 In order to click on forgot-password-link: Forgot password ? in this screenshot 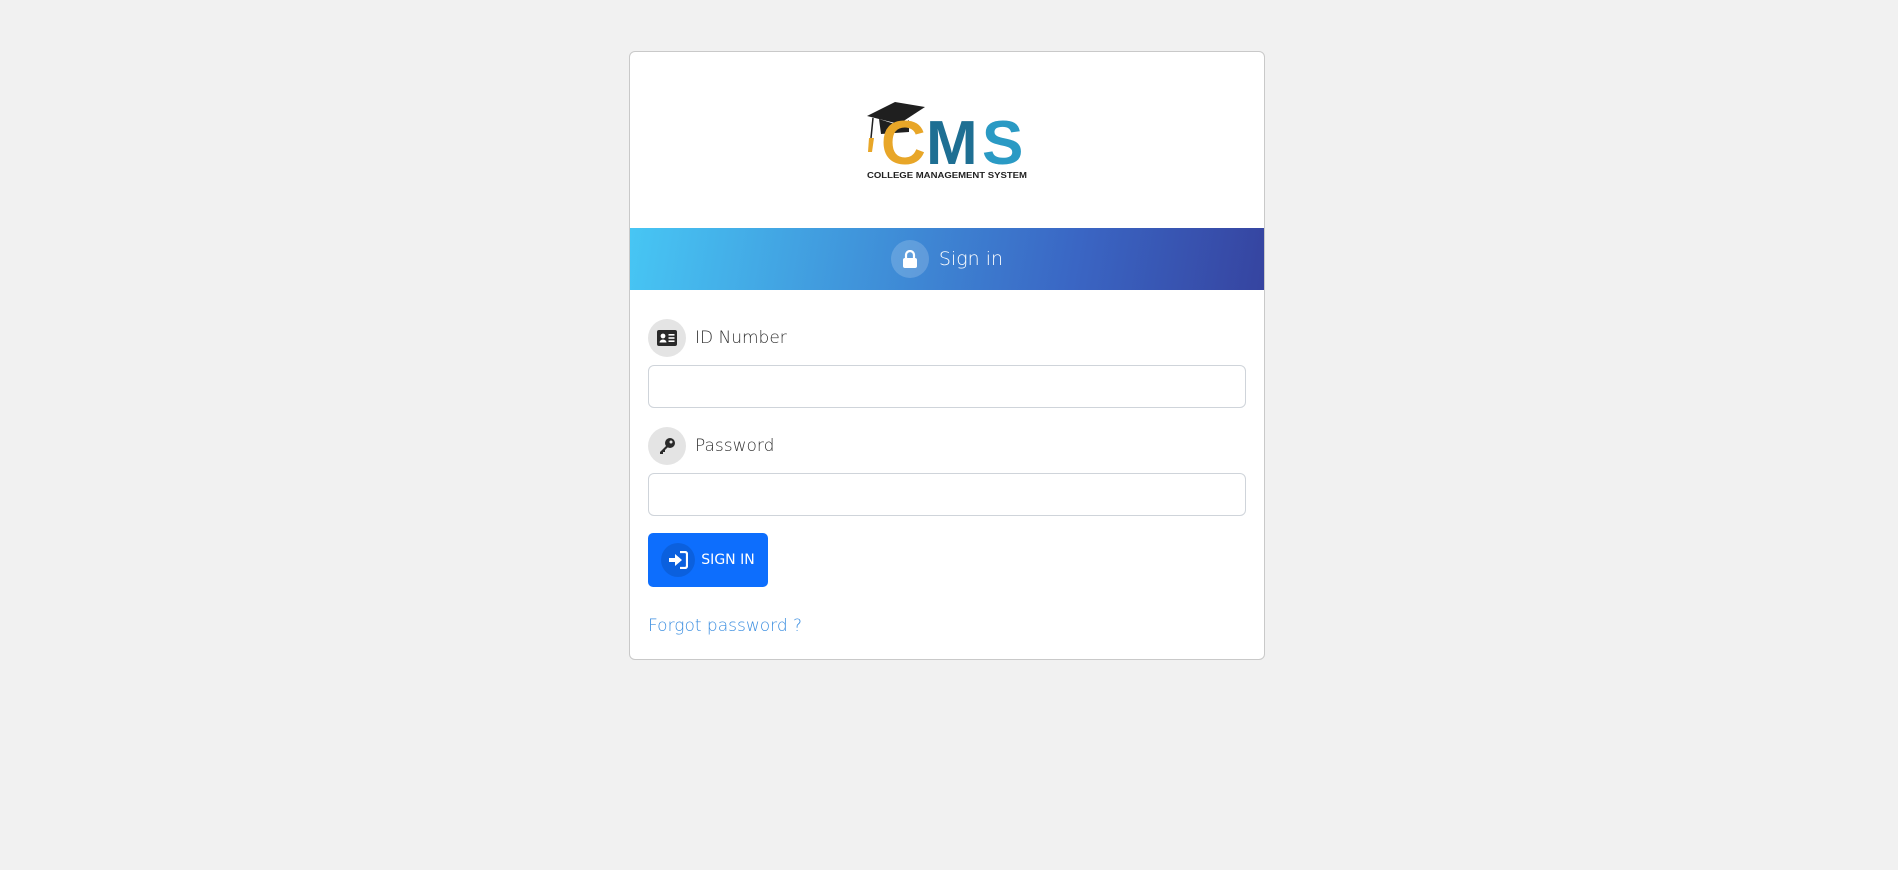, I will do `click(725, 626)`.